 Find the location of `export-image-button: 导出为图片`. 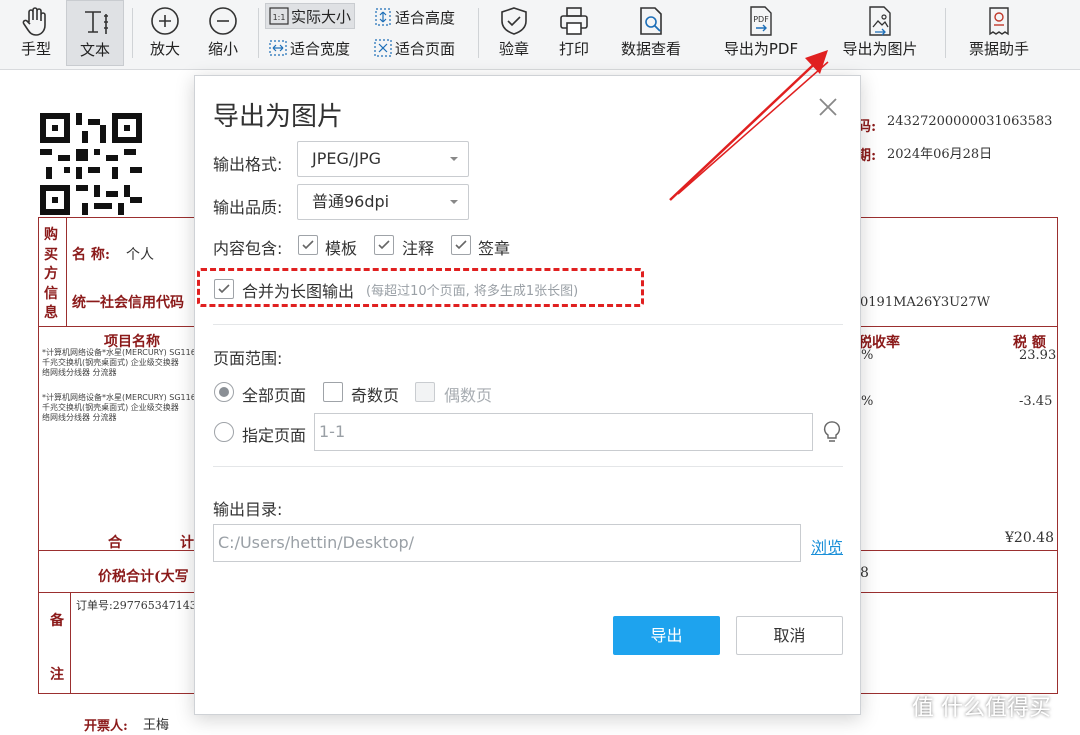

export-image-button: 导出为图片 is located at coordinates (880, 33).